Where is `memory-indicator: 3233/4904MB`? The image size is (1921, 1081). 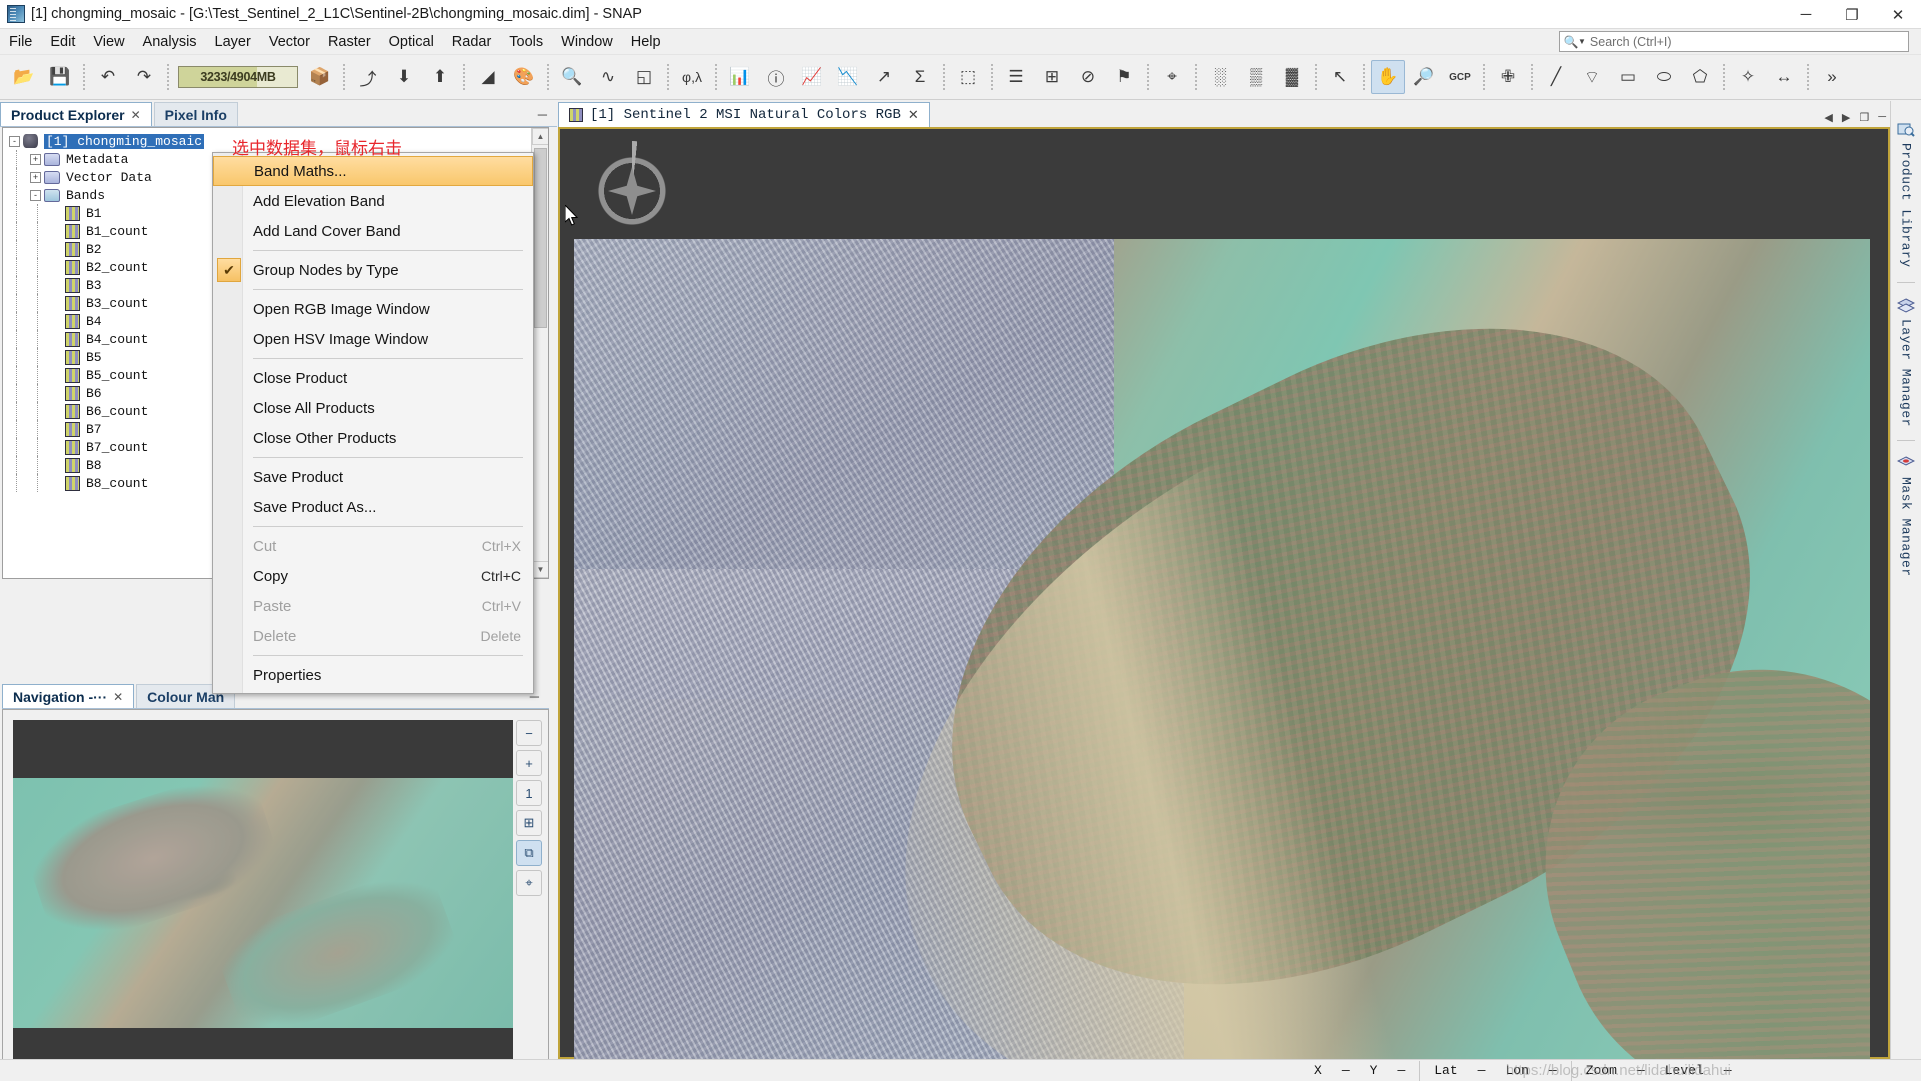 memory-indicator: 3233/4904MB is located at coordinates (238, 77).